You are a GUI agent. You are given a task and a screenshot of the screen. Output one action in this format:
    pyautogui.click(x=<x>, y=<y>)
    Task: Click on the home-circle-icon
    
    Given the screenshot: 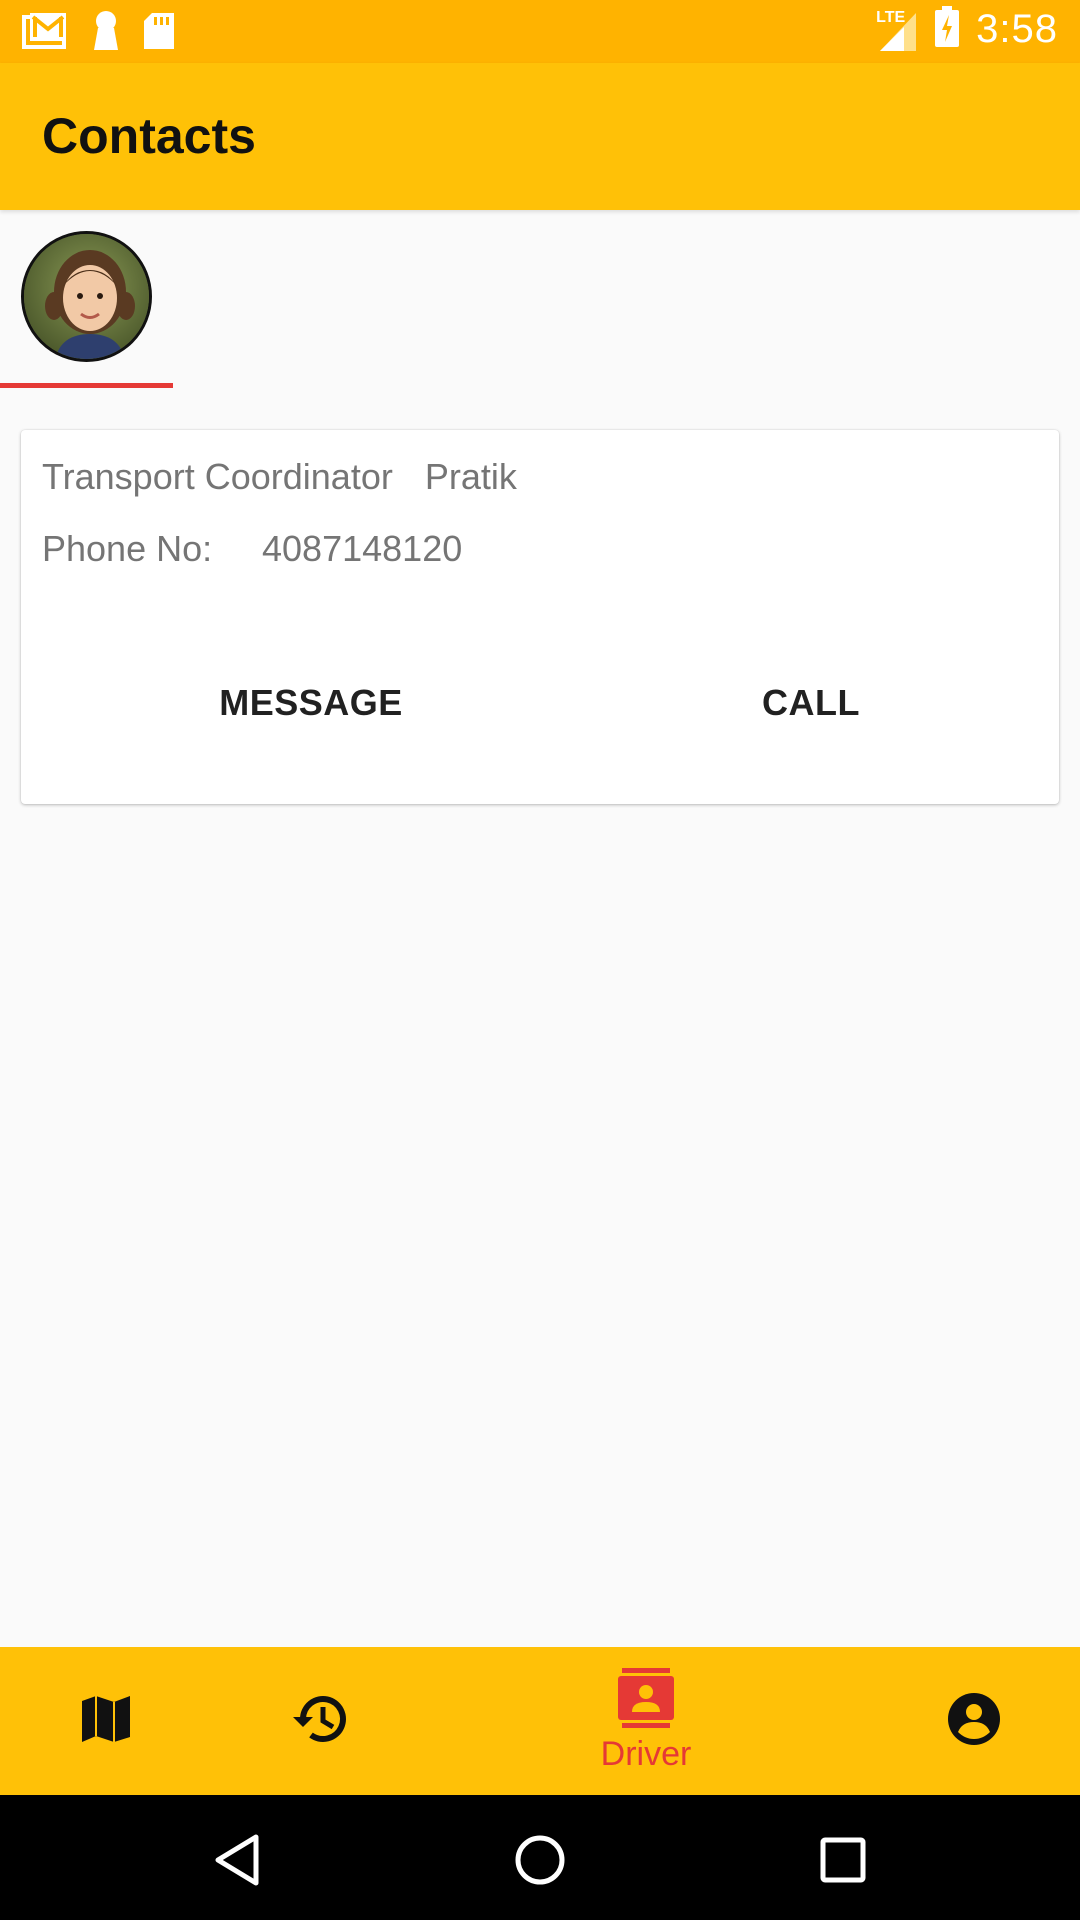 What is the action you would take?
    pyautogui.click(x=540, y=1860)
    